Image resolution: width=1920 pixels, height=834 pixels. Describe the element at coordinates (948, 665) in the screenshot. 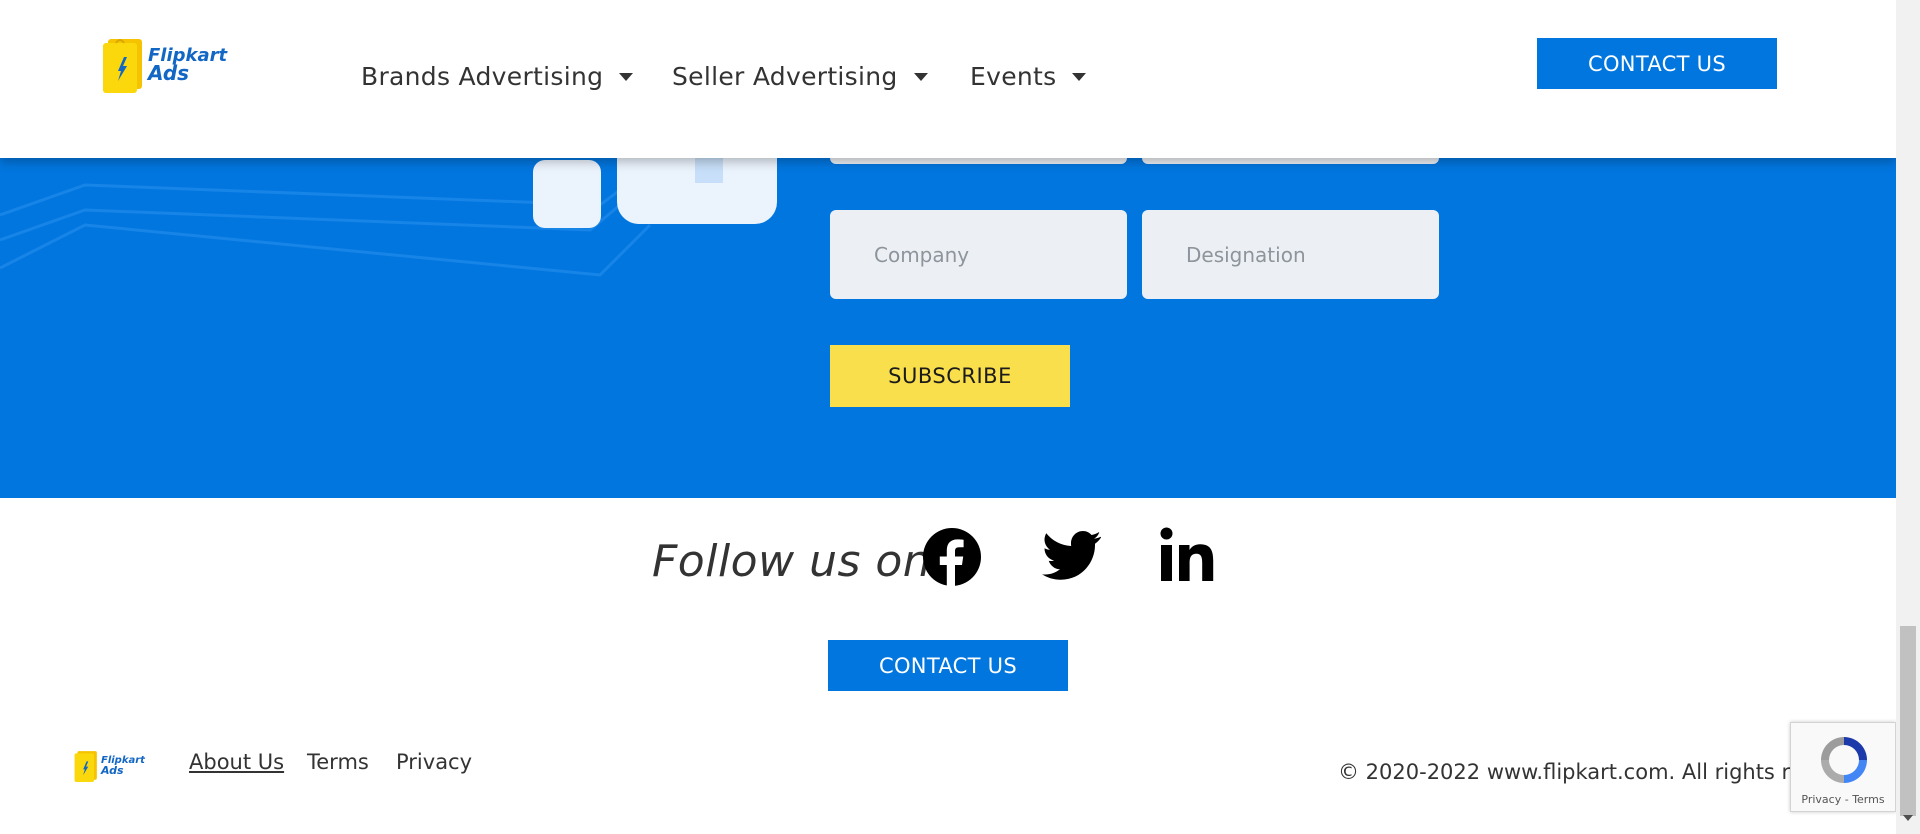

I see `footer-contact-button: CONTACT US` at that location.